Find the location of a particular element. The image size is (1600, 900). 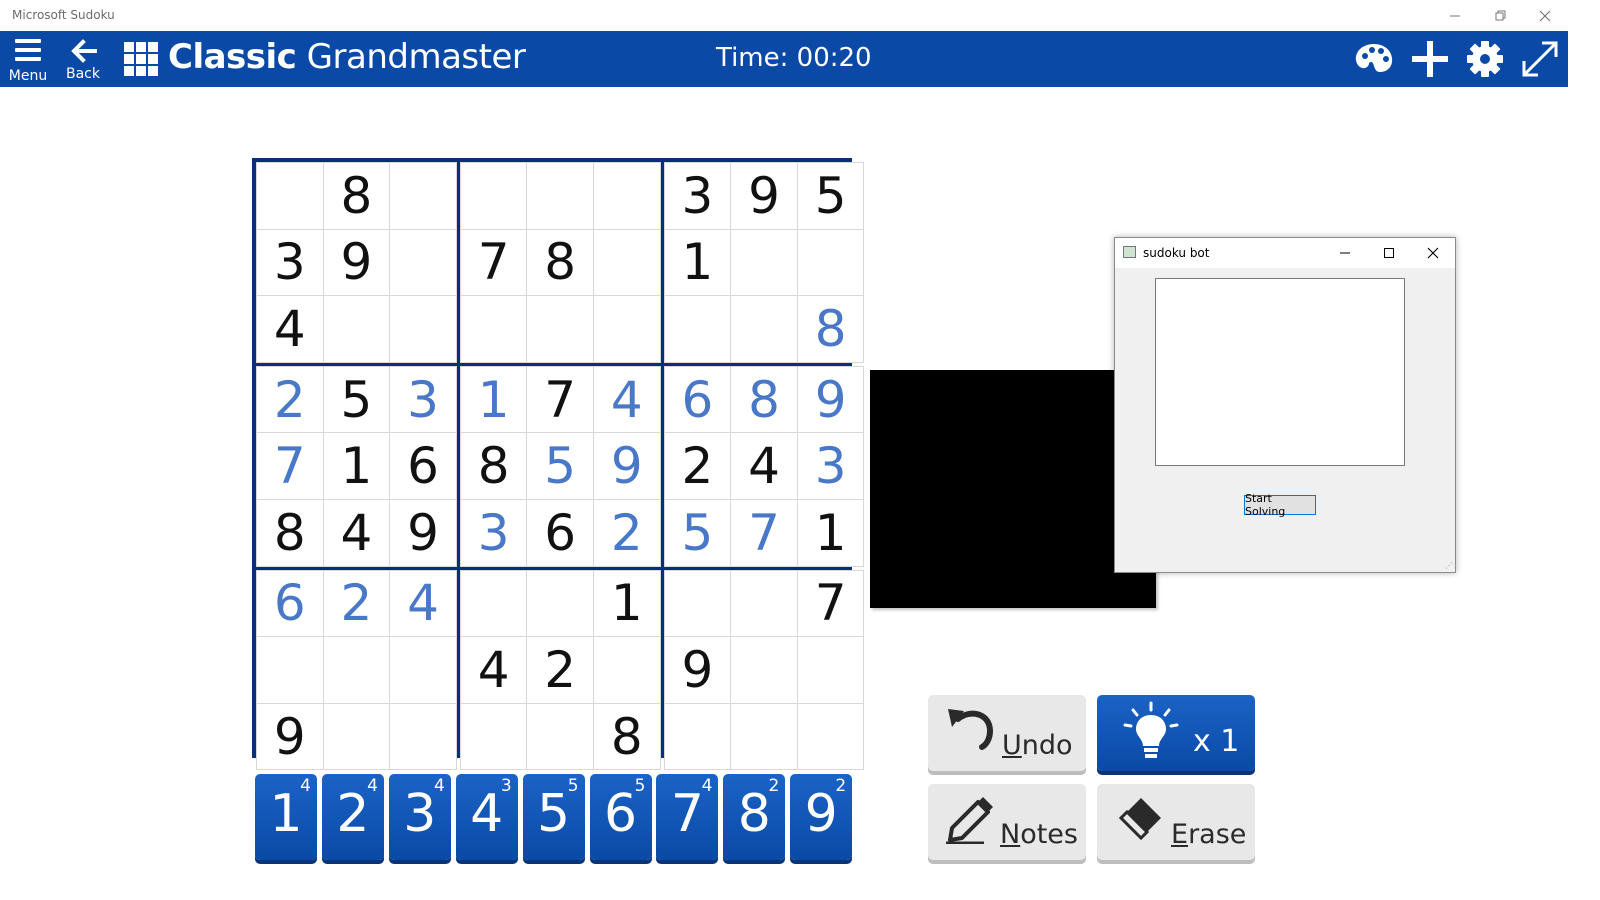

erase-button: Erase is located at coordinates (1176, 822).